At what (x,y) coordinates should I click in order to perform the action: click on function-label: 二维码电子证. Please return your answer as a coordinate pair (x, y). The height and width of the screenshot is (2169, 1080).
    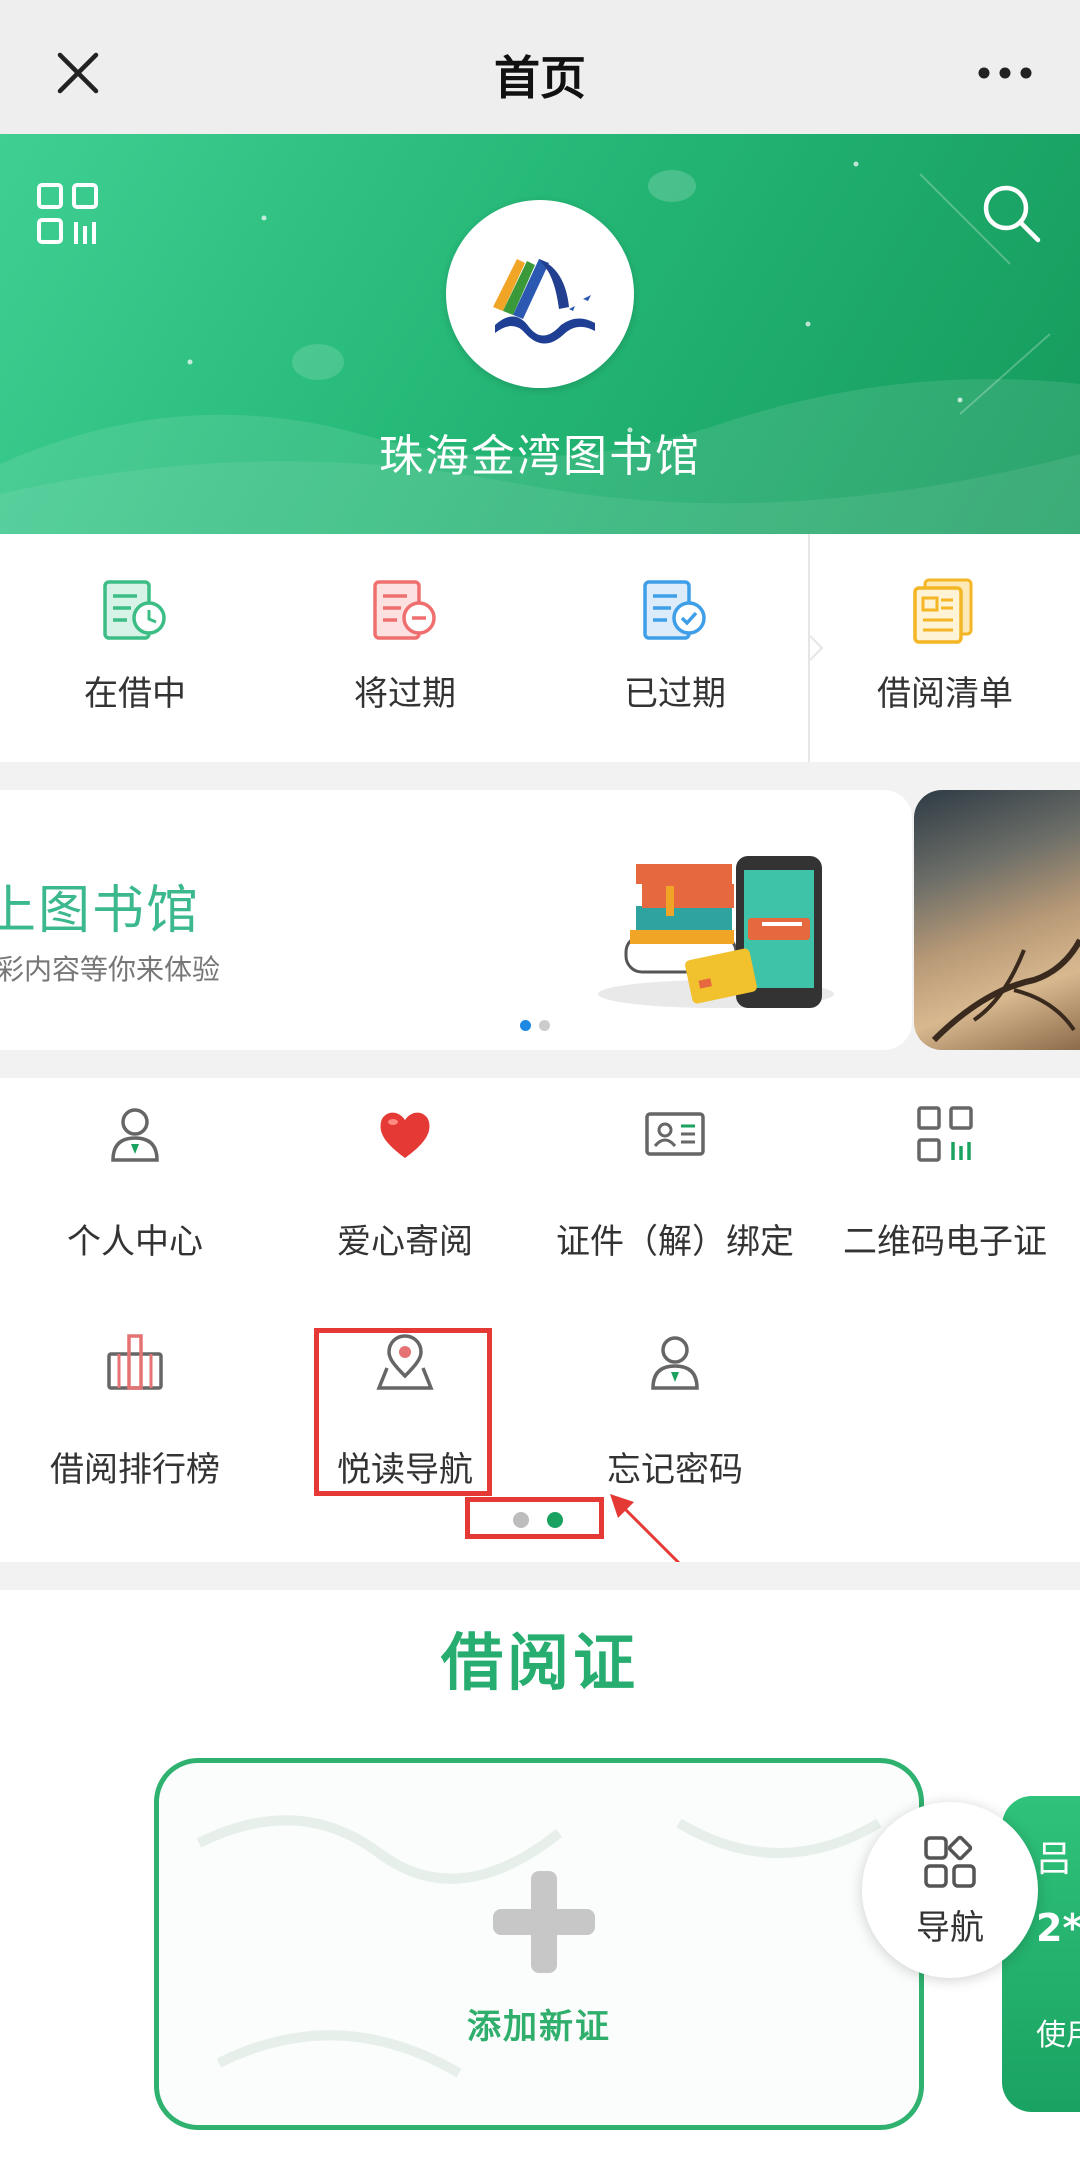
    Looking at the image, I should click on (945, 1242).